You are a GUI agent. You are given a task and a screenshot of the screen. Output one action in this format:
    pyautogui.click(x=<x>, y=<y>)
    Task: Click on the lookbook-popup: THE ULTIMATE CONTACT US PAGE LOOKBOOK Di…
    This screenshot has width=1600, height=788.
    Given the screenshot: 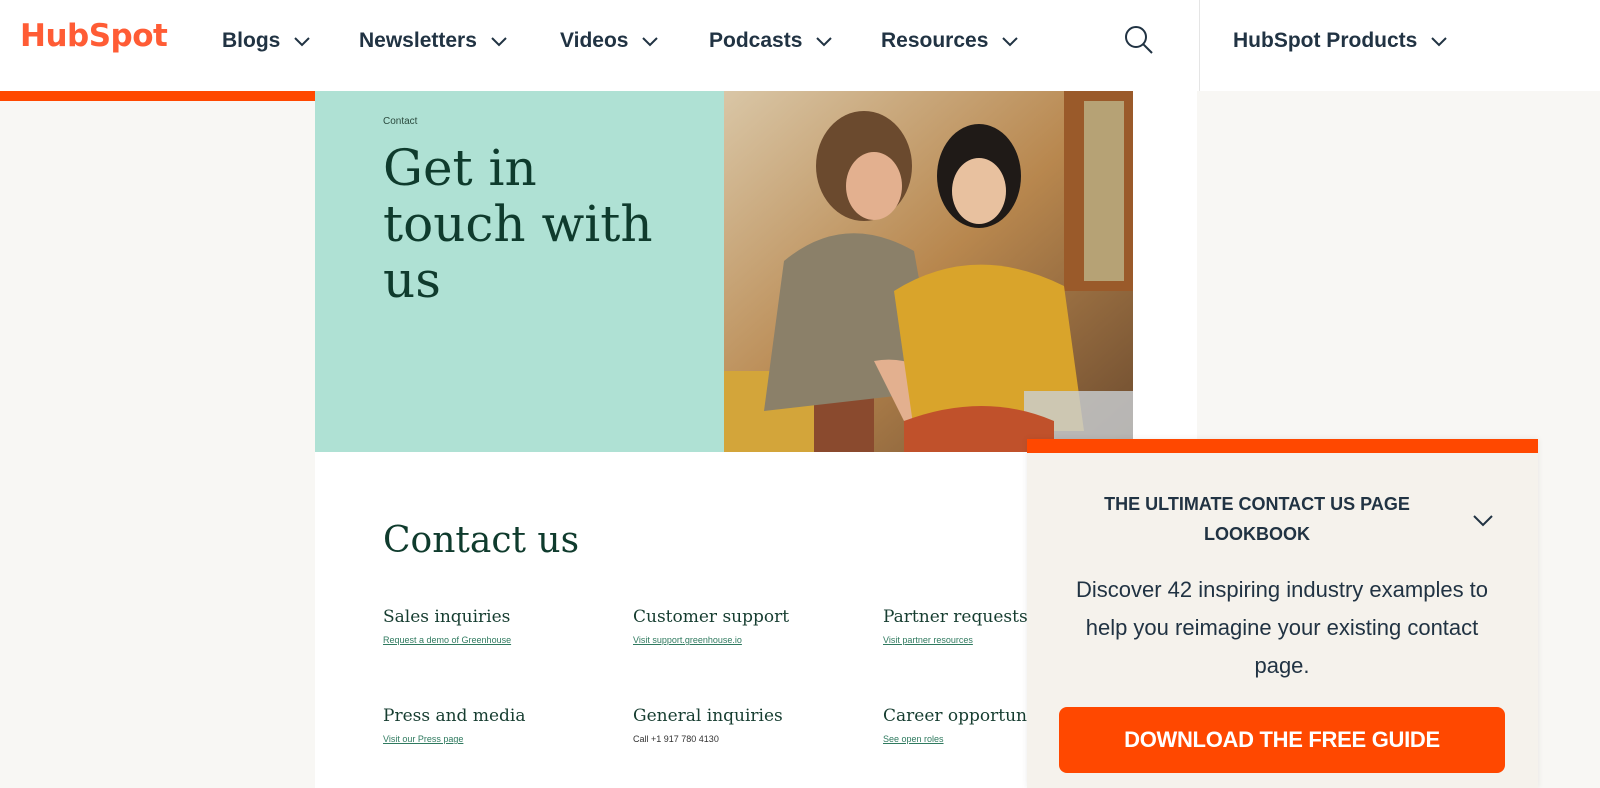 What is the action you would take?
    pyautogui.click(x=1282, y=613)
    